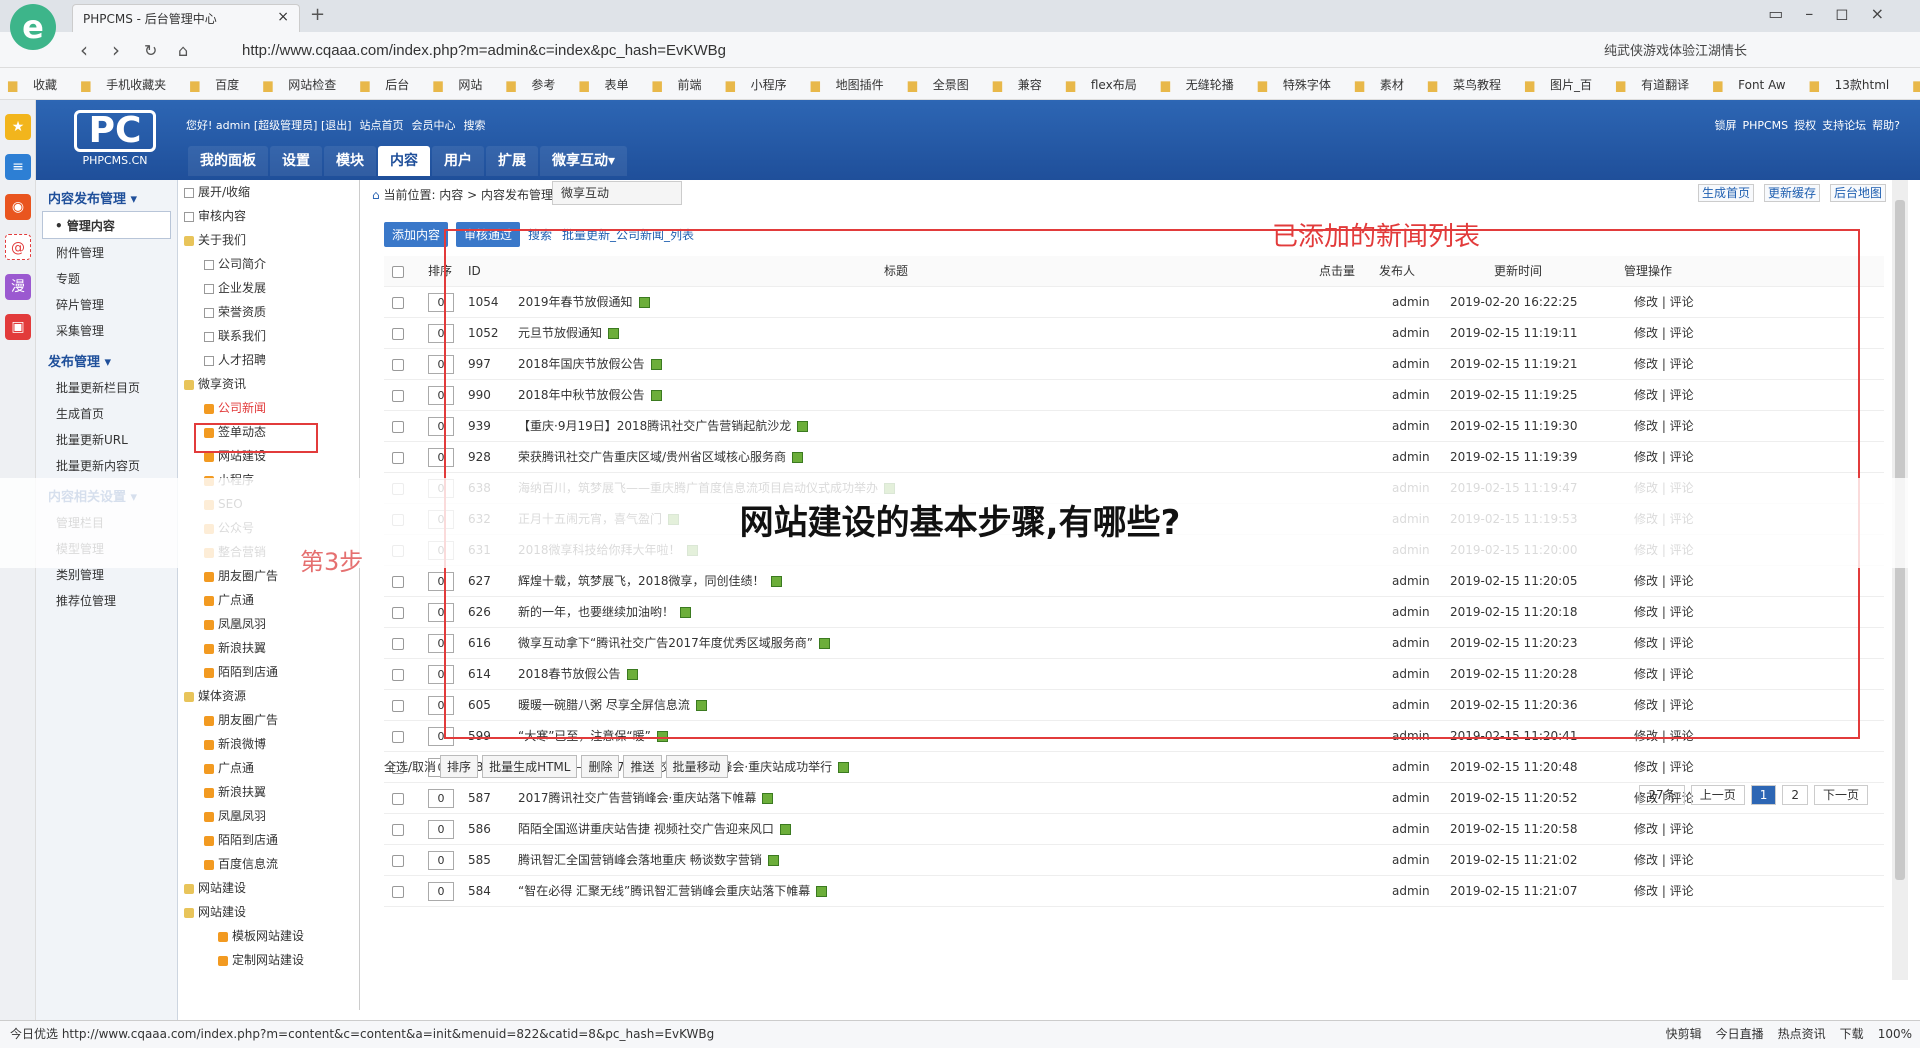  Describe the element at coordinates (18, 287) in the screenshot. I see `note-icon: 漫` at that location.